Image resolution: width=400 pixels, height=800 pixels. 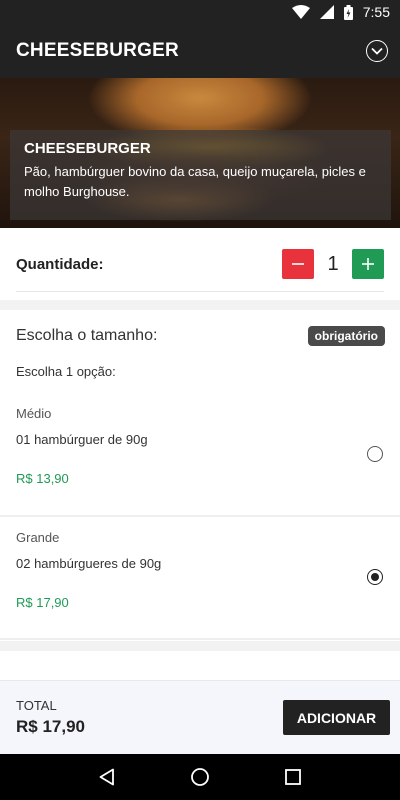 I want to click on total-label: TOTAL, so click(x=36, y=705).